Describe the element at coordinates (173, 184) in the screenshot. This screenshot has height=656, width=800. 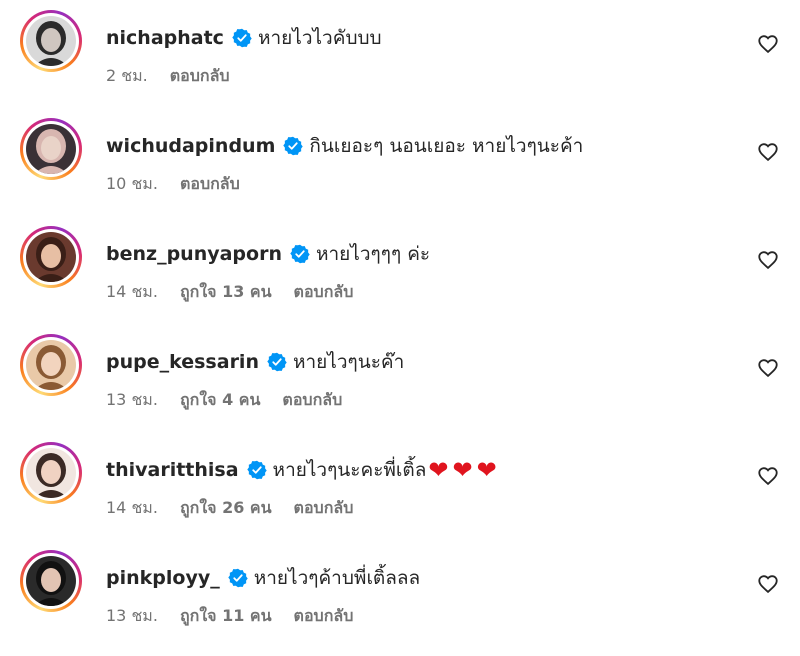
I see `comment-meta: 10 ชม. ตอบกลับ` at that location.